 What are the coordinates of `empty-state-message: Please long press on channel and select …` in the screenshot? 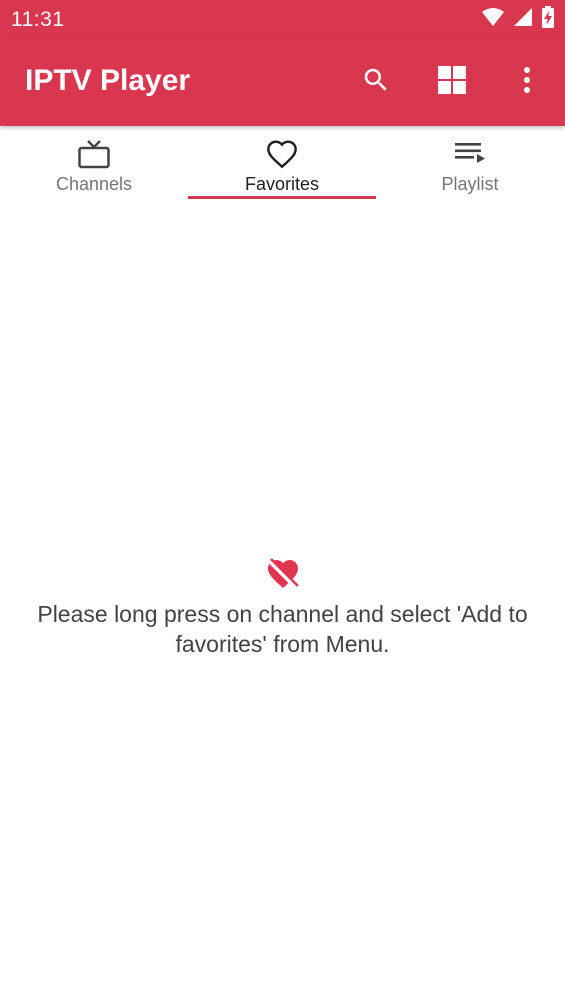 It's located at (282, 629).